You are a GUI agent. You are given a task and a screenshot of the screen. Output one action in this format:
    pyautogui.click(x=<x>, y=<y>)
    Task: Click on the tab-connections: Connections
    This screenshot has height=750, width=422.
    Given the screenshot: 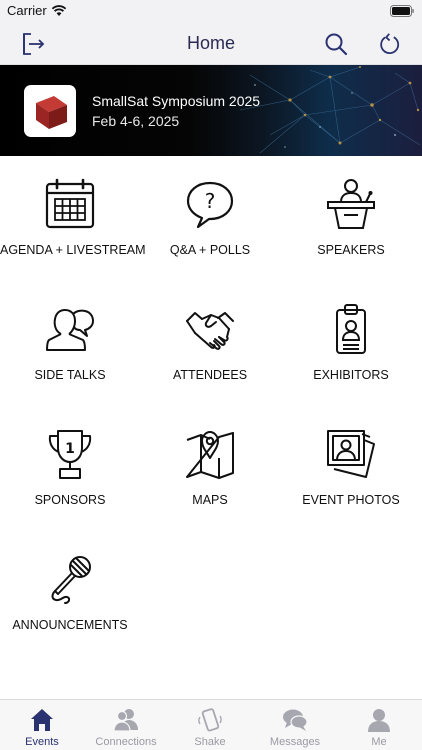 What is the action you would take?
    pyautogui.click(x=126, y=725)
    